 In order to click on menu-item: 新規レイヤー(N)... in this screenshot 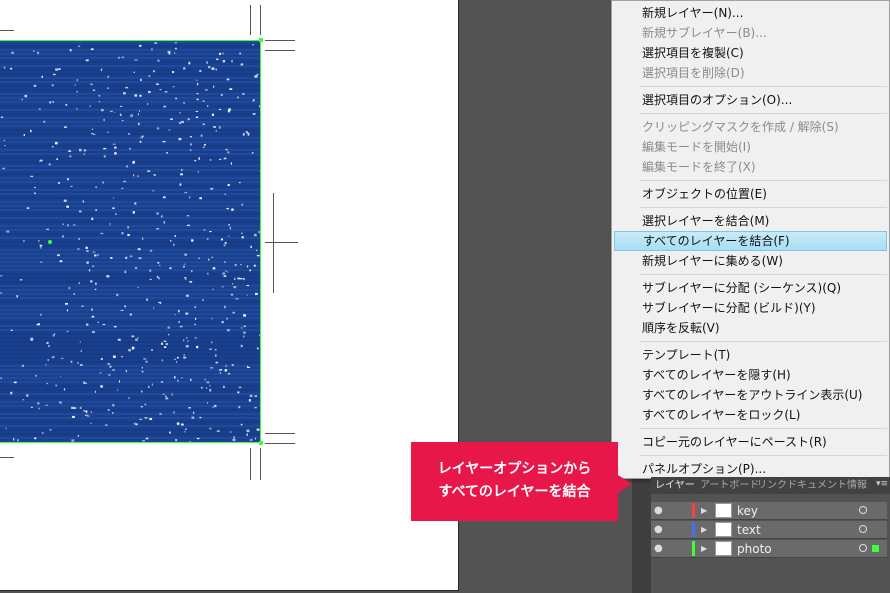, I will do `click(750, 13)`.